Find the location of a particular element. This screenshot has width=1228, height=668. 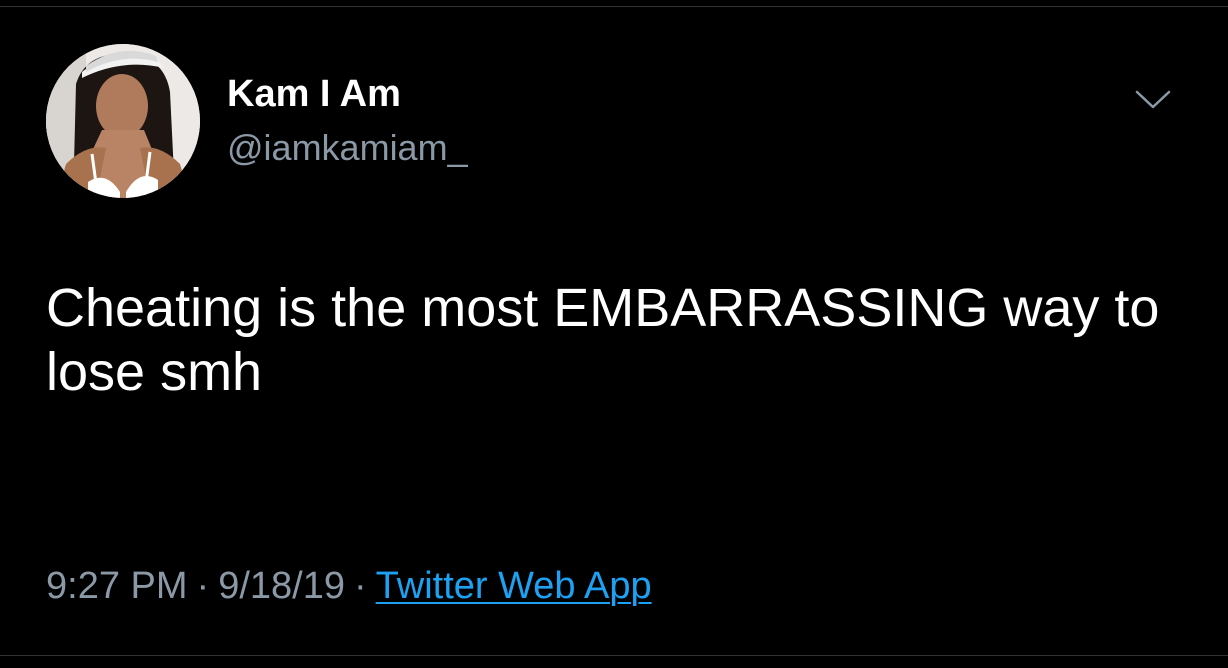

avatar is located at coordinates (123, 121).